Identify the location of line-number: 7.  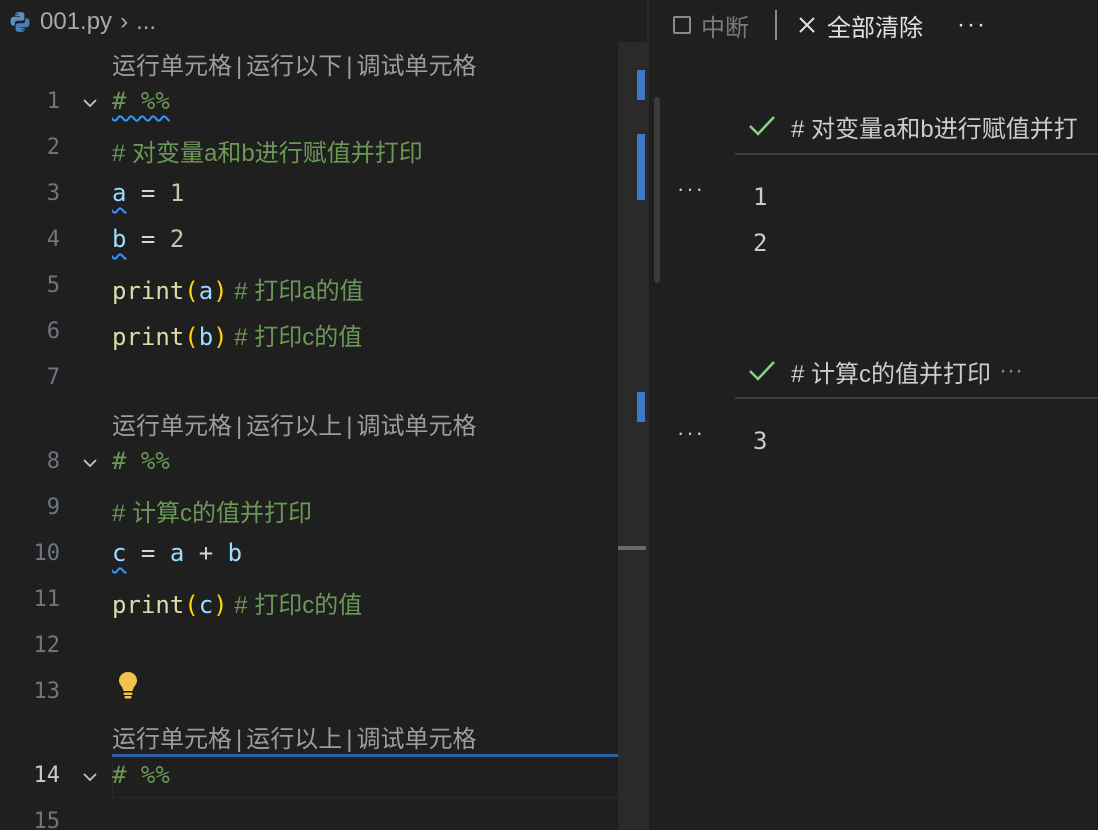
(53, 377).